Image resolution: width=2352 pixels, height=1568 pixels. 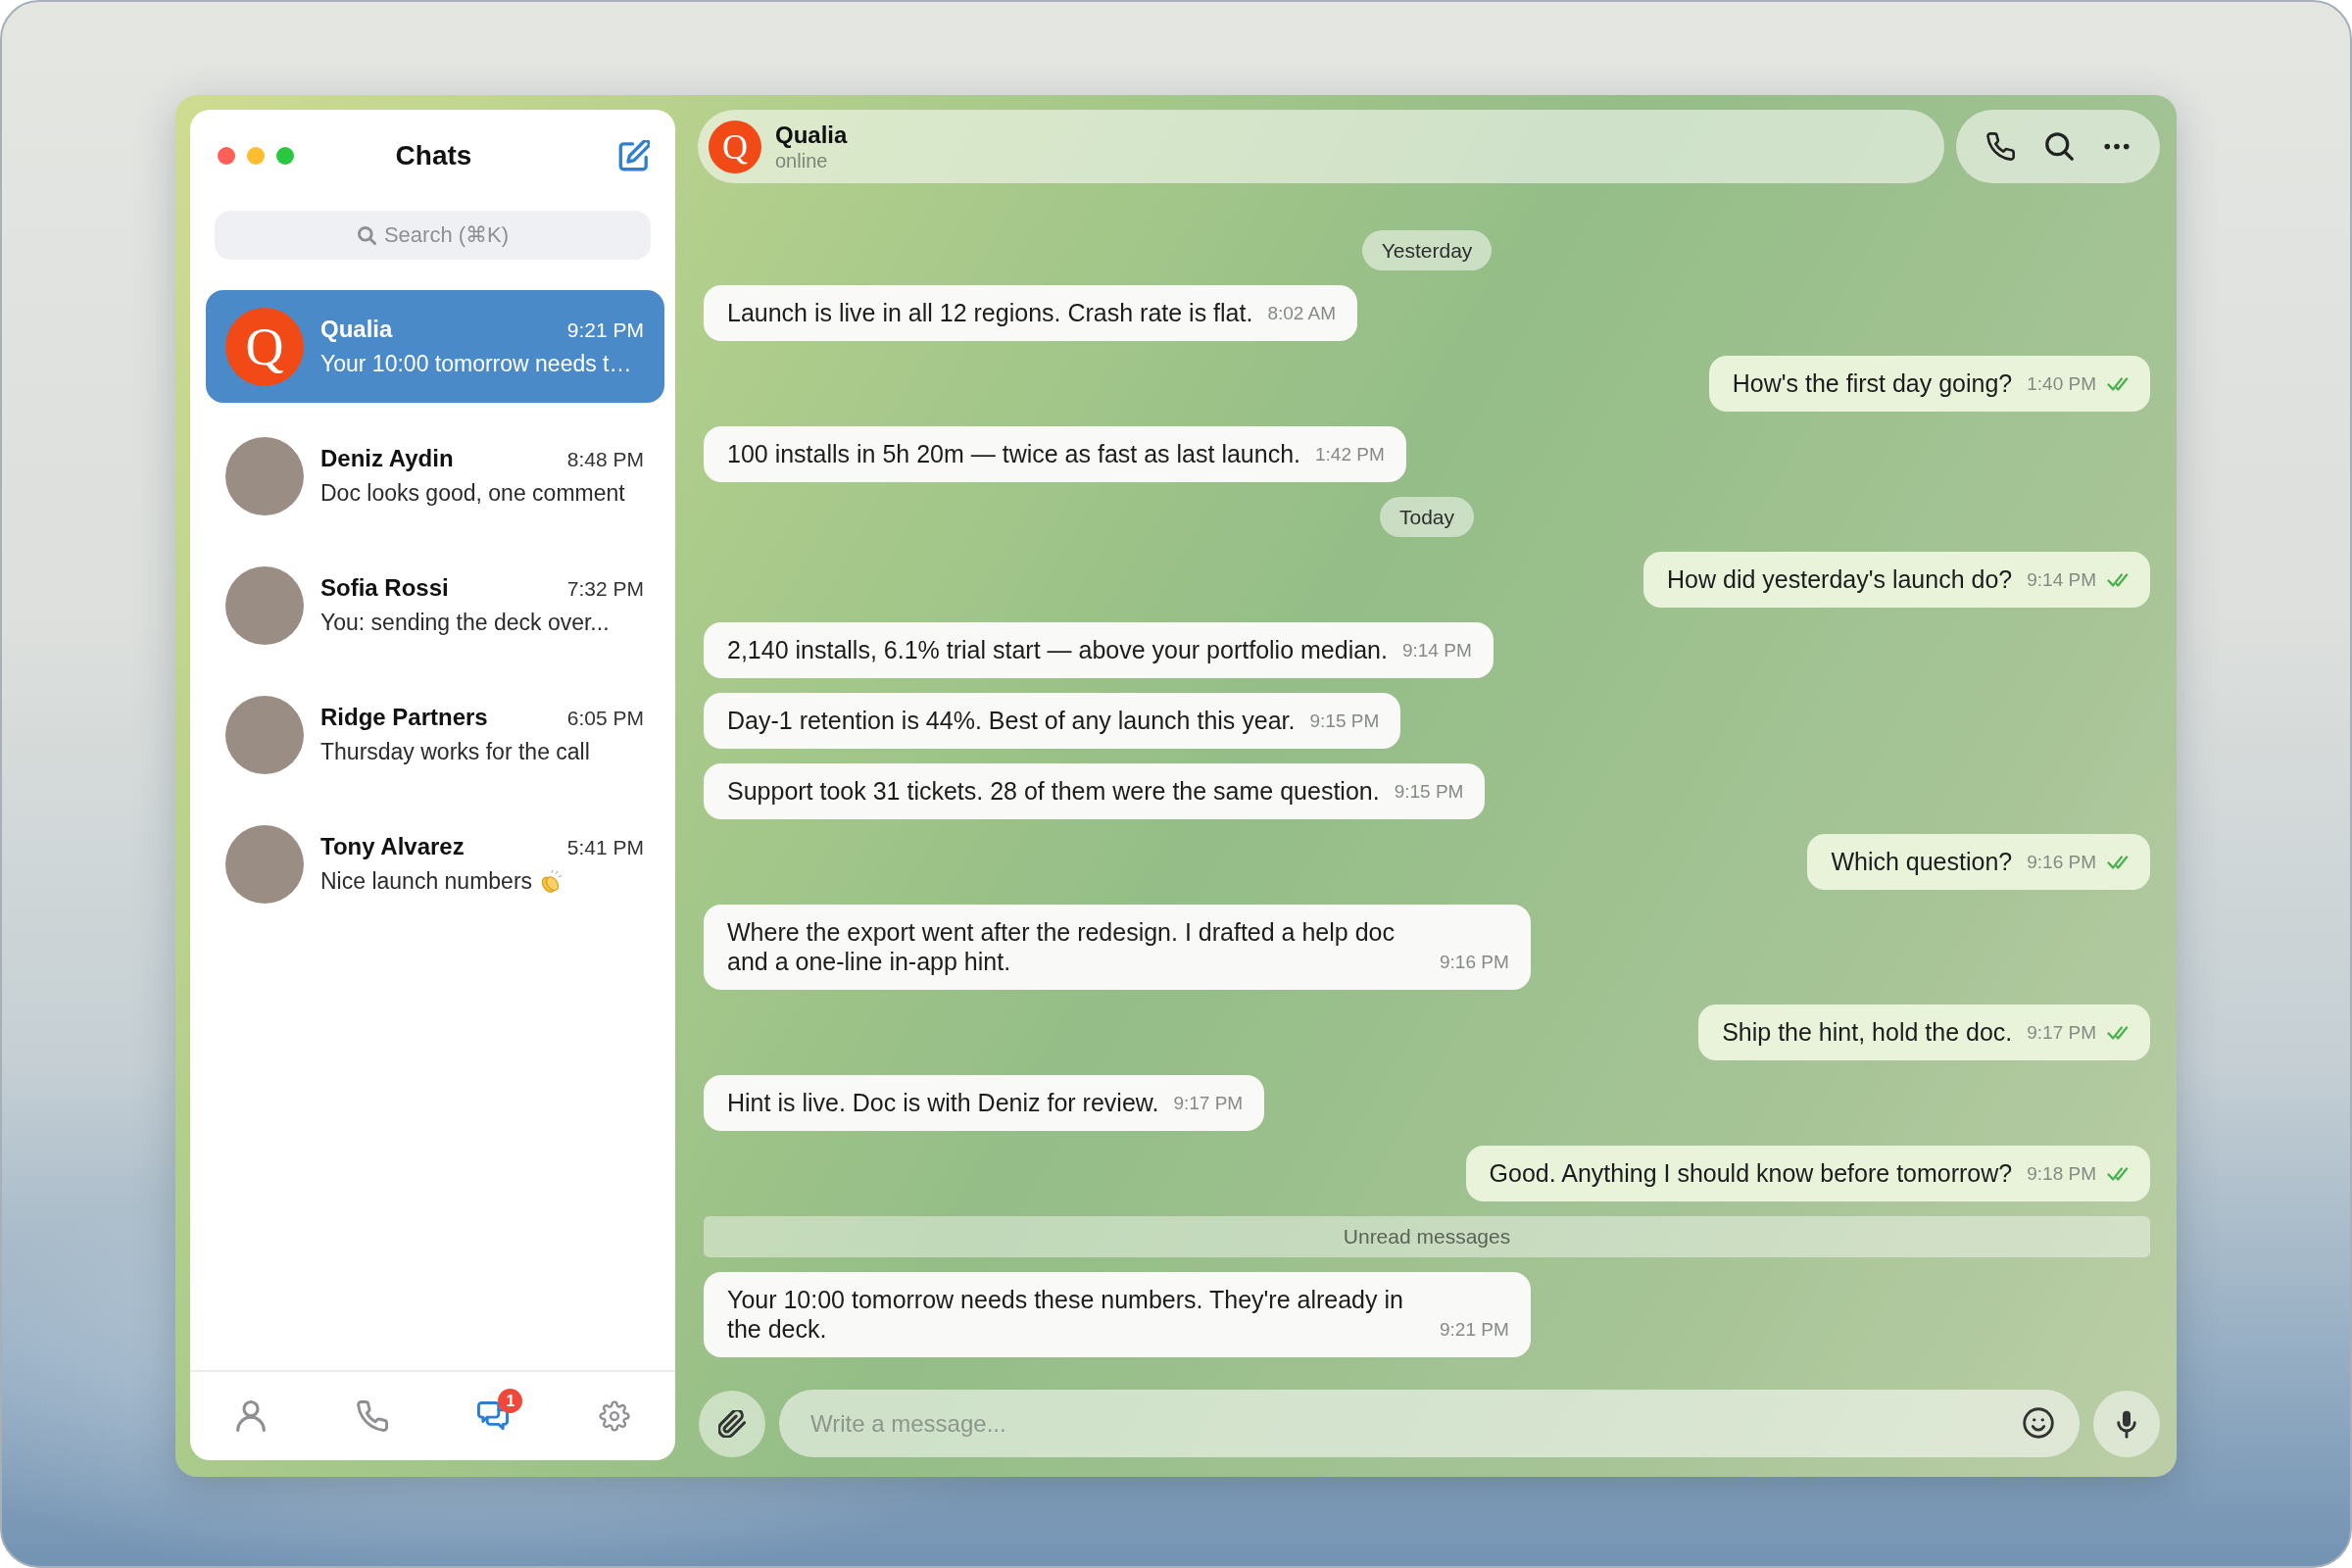 What do you see at coordinates (605, 718) in the screenshot?
I see `message-time: 6:05 PM` at bounding box center [605, 718].